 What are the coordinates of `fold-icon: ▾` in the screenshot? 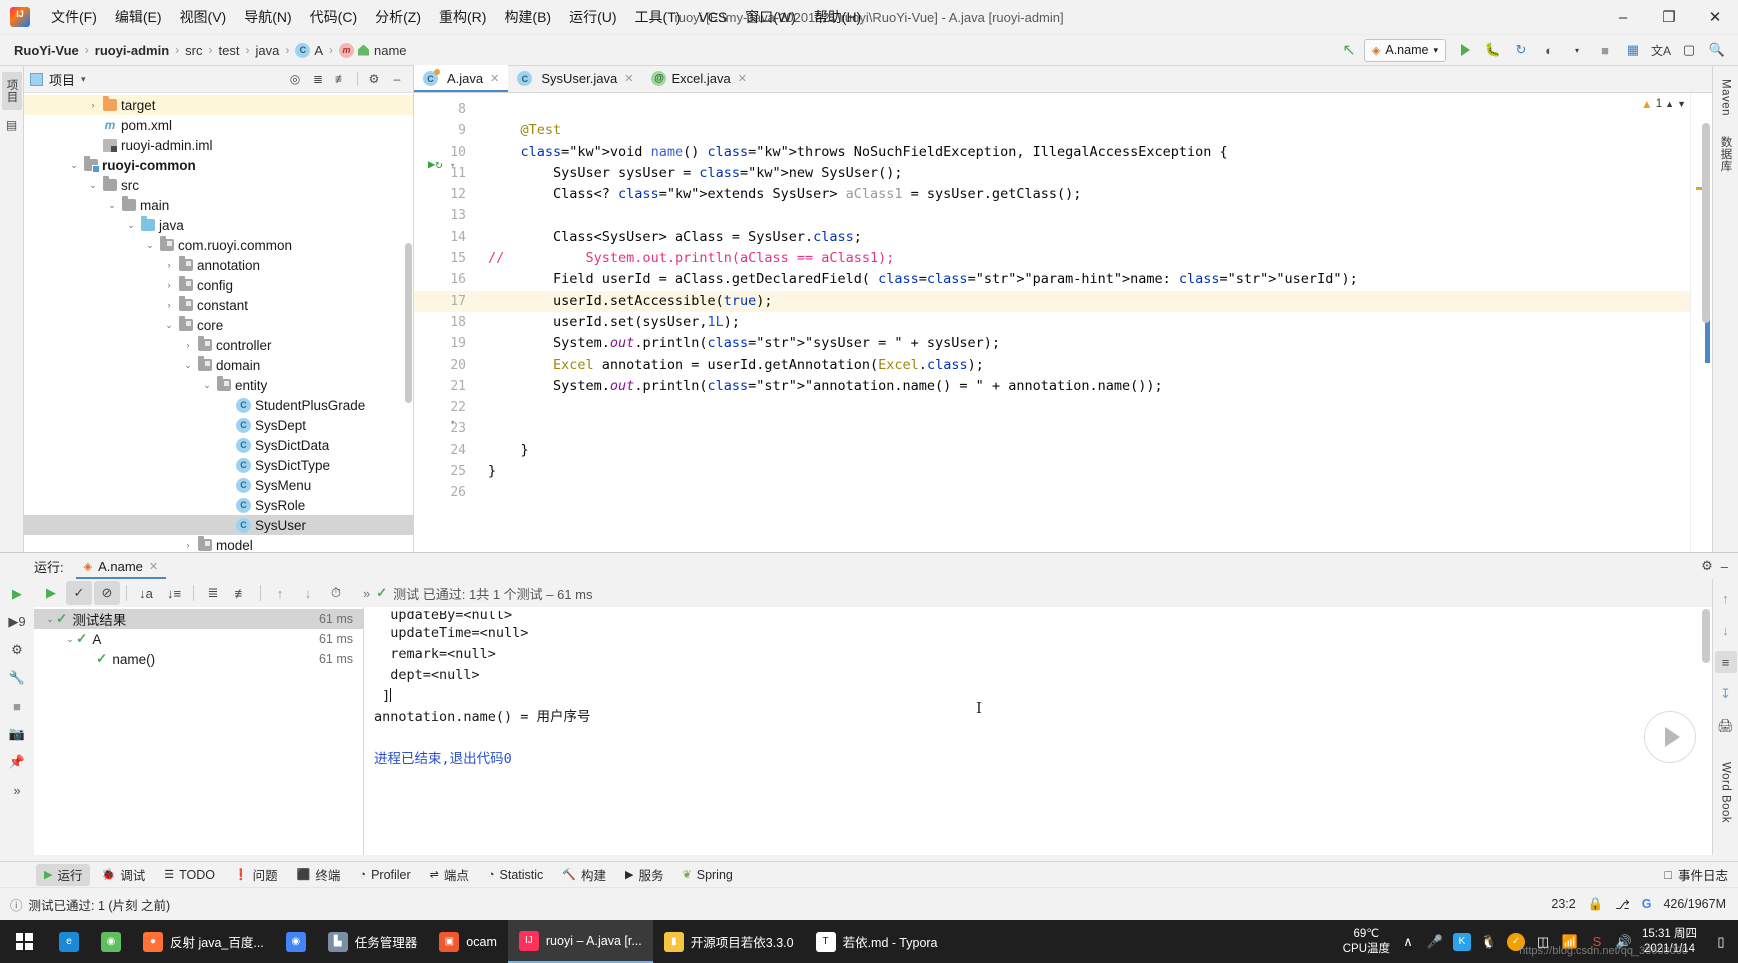 It's located at (452, 423).